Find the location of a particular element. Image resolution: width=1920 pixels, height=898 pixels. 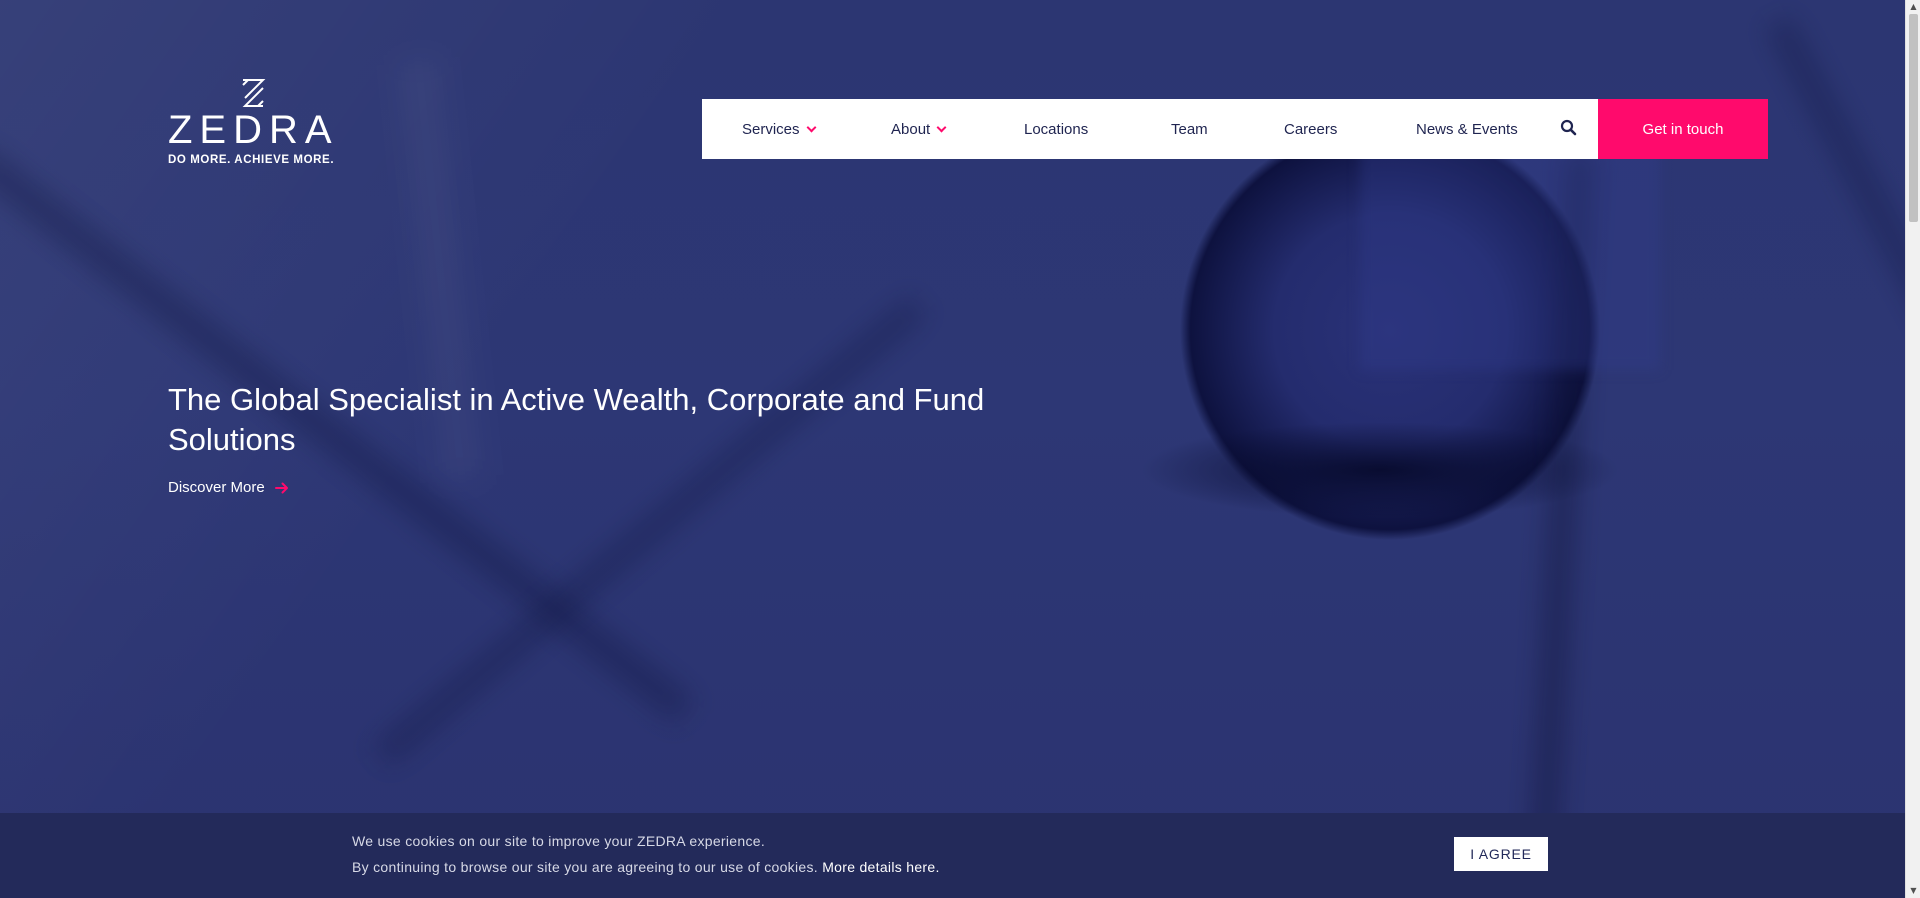

nav-item-services: Services is located at coordinates (779, 129).